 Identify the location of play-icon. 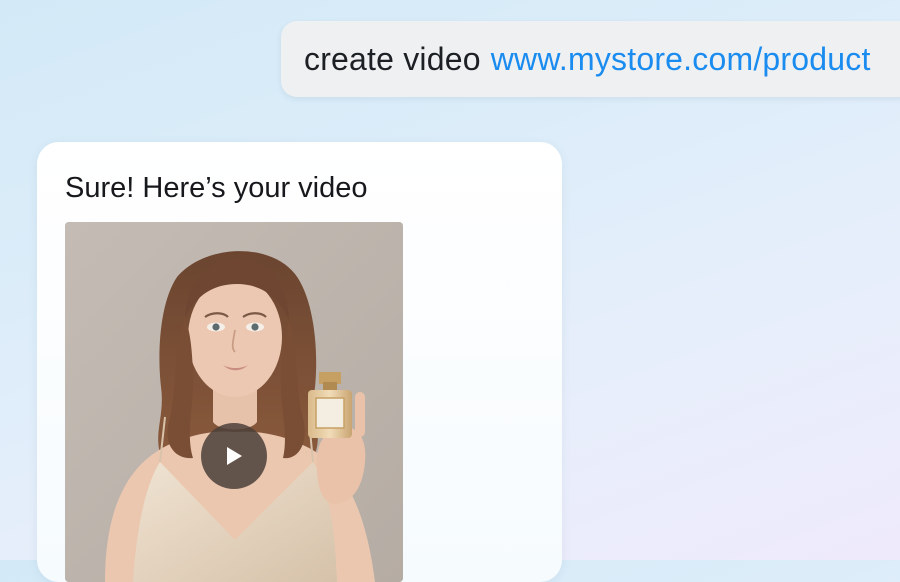
(234, 456).